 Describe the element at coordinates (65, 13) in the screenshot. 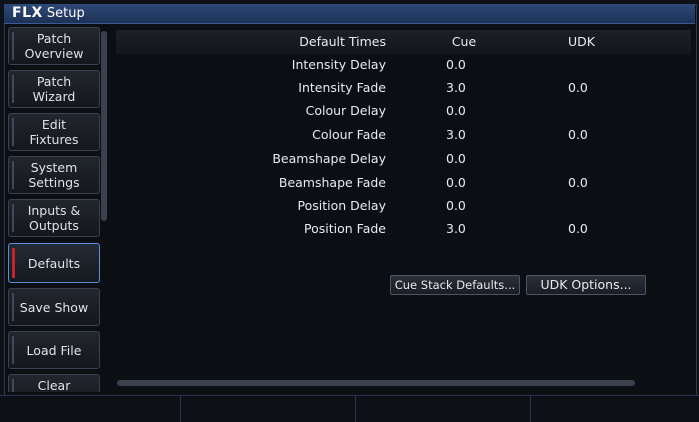

I see `window-title-text: Setup` at that location.